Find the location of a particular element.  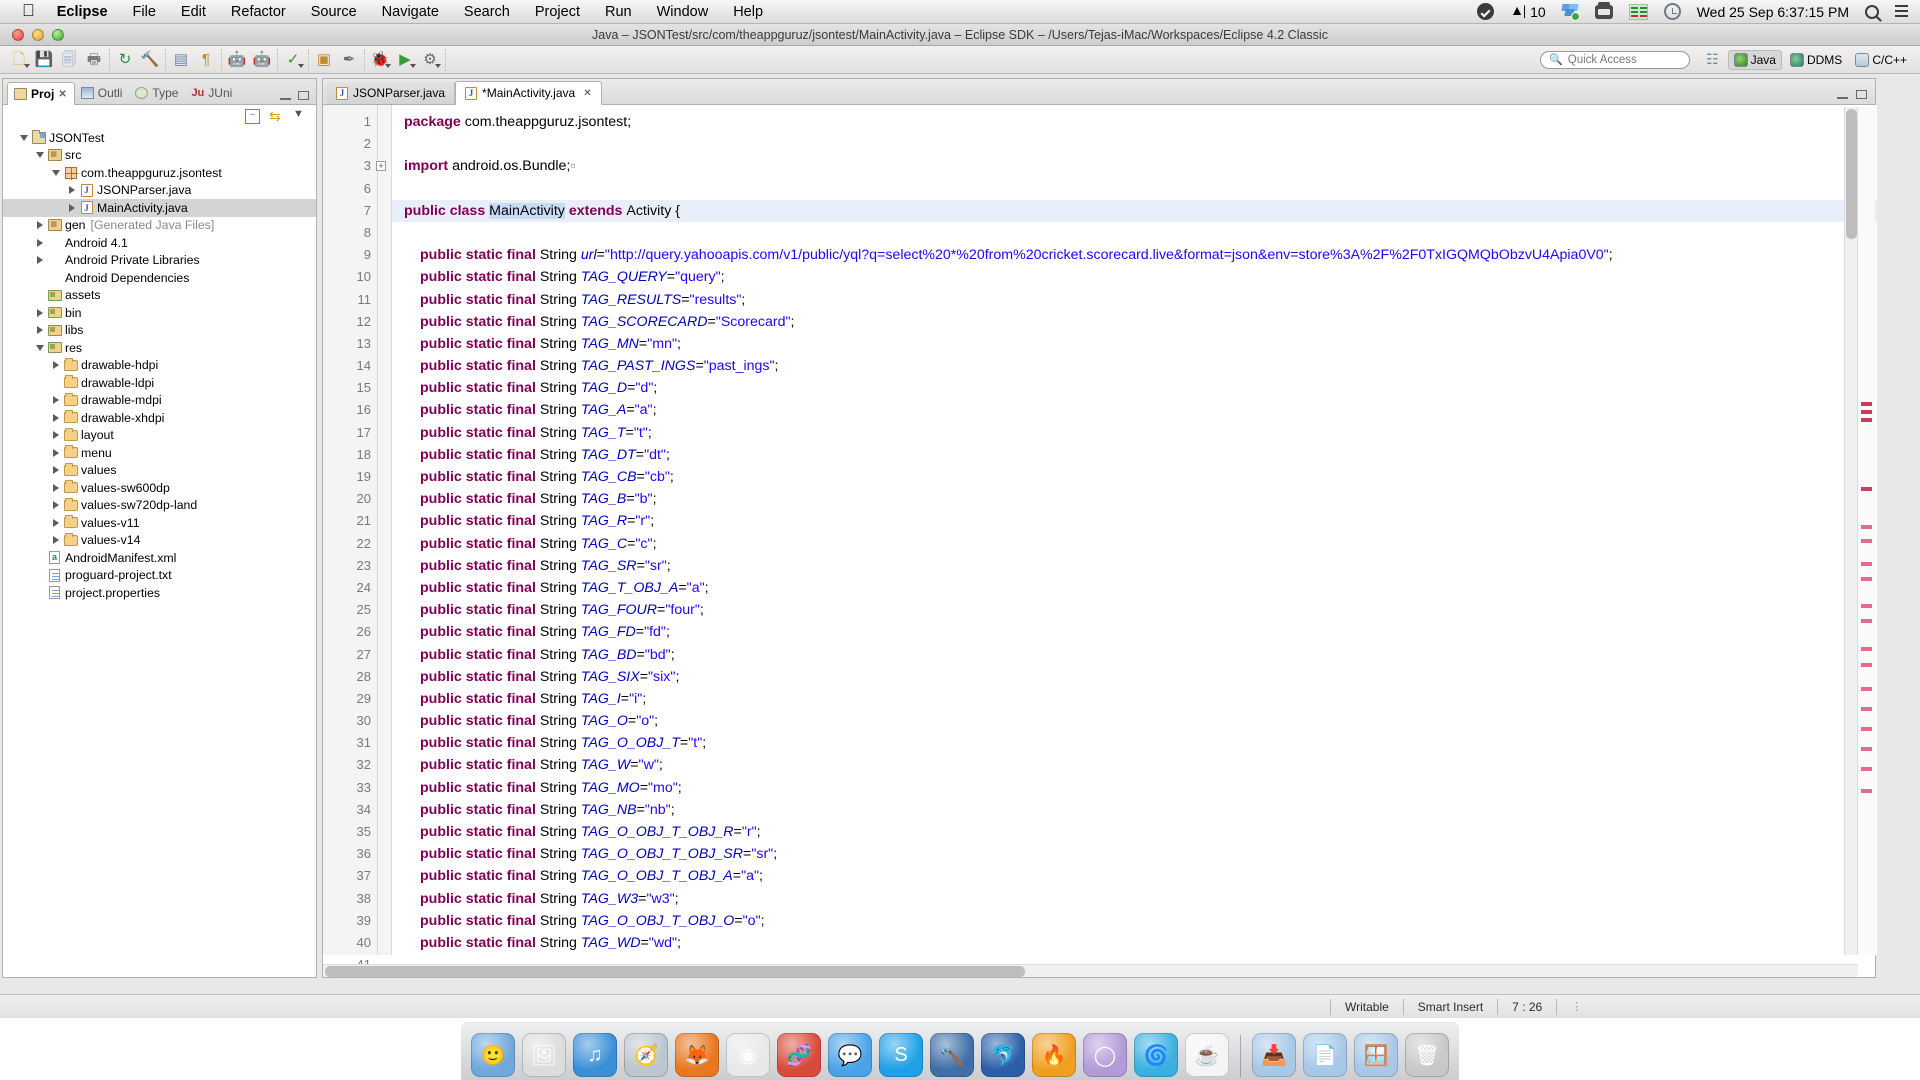

perspective-java: Java is located at coordinates (1754, 59).